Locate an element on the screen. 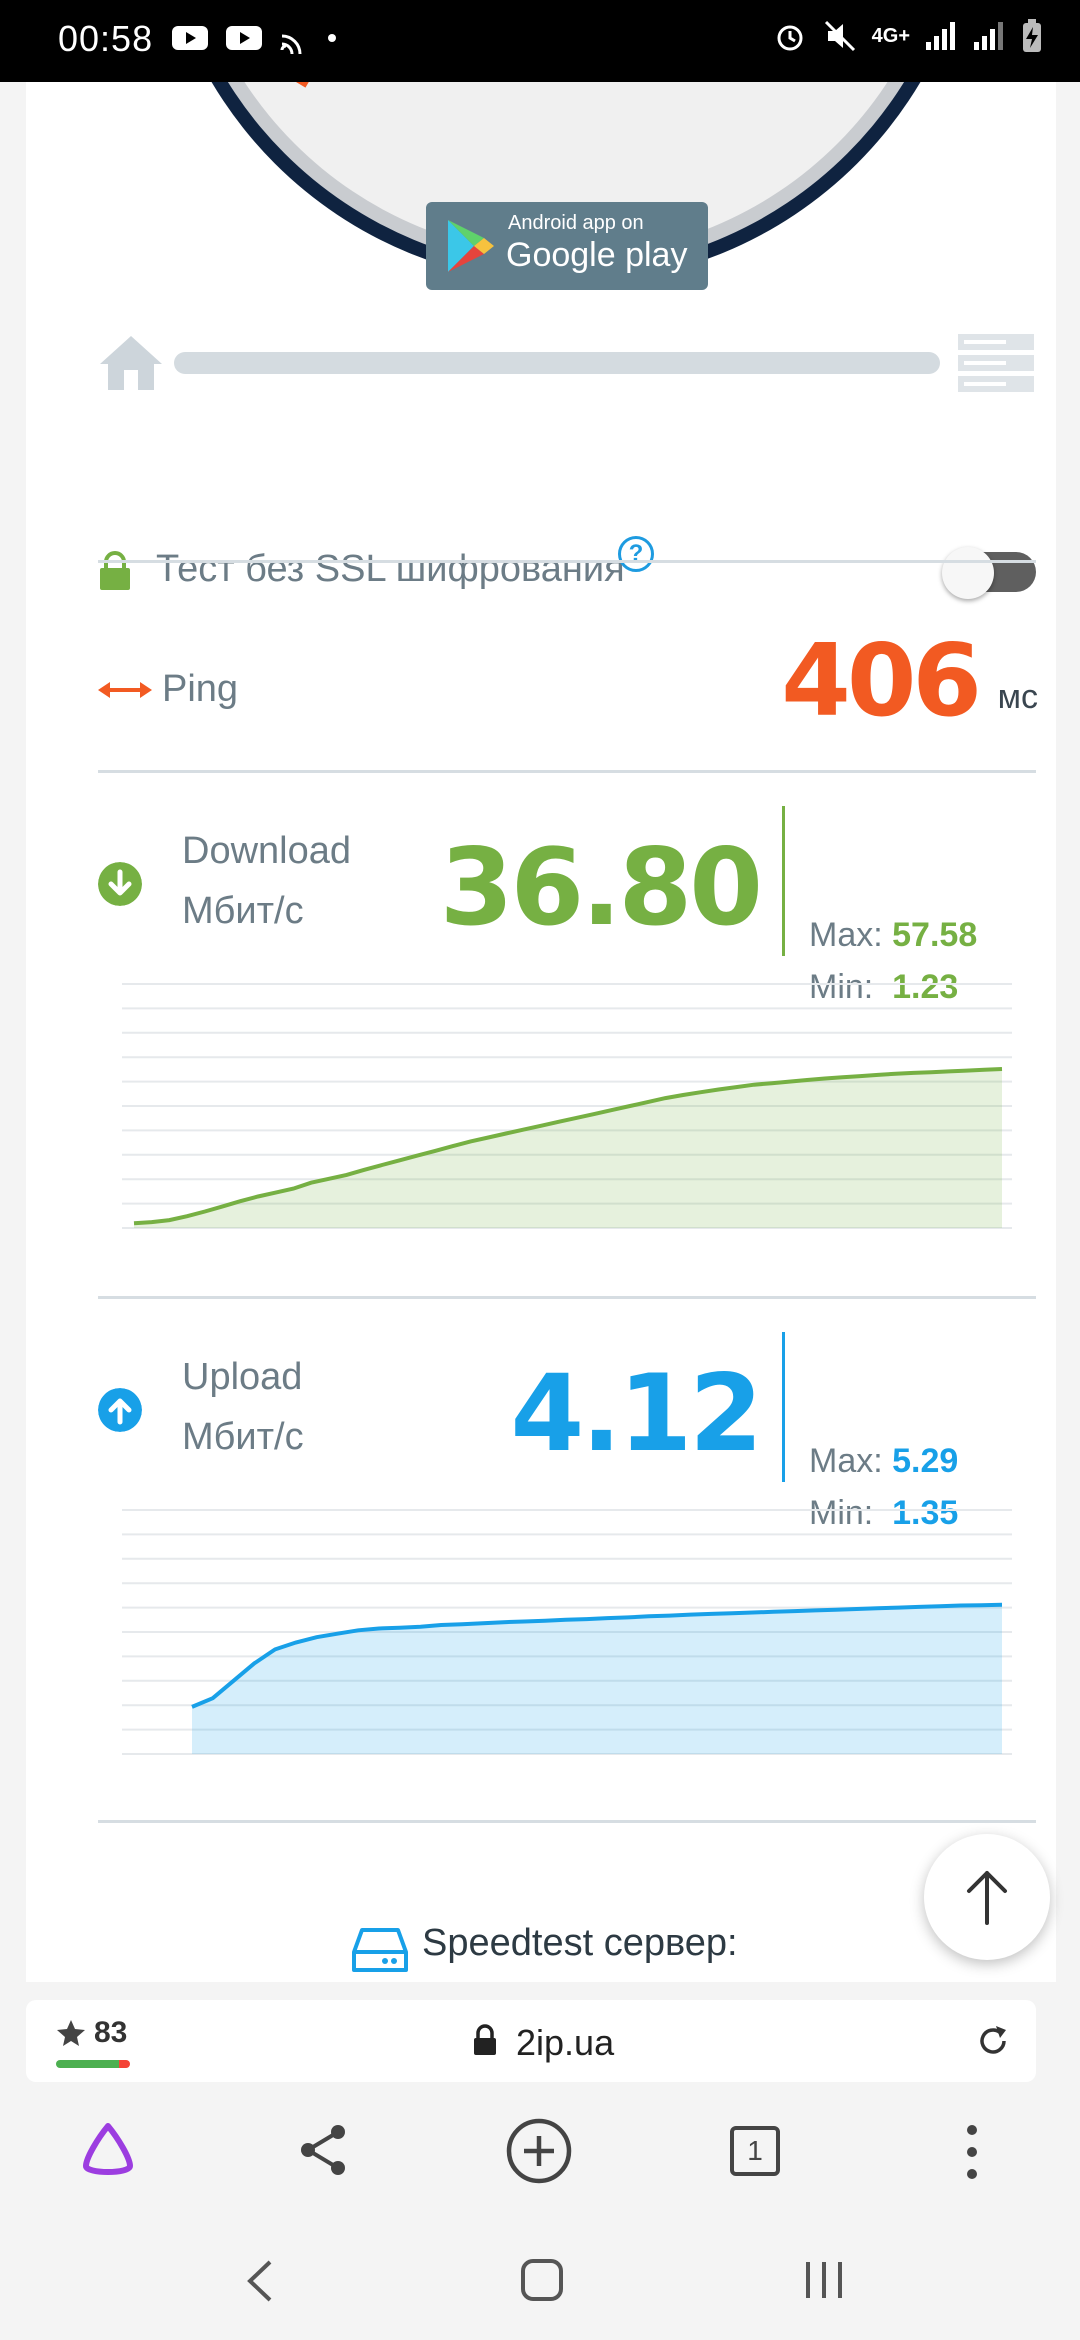 The height and width of the screenshot is (2340, 1080). cast-icon is located at coordinates (291, 44).